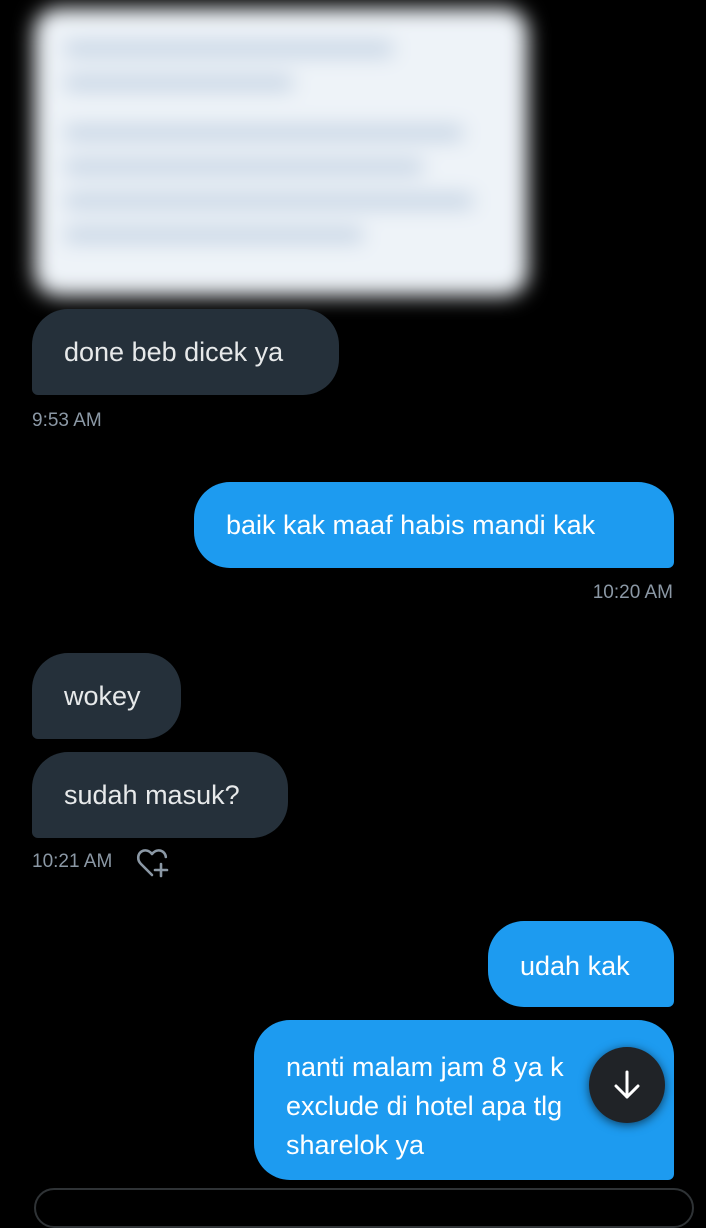  What do you see at coordinates (153, 863) in the screenshot?
I see `heart-plus-icon` at bounding box center [153, 863].